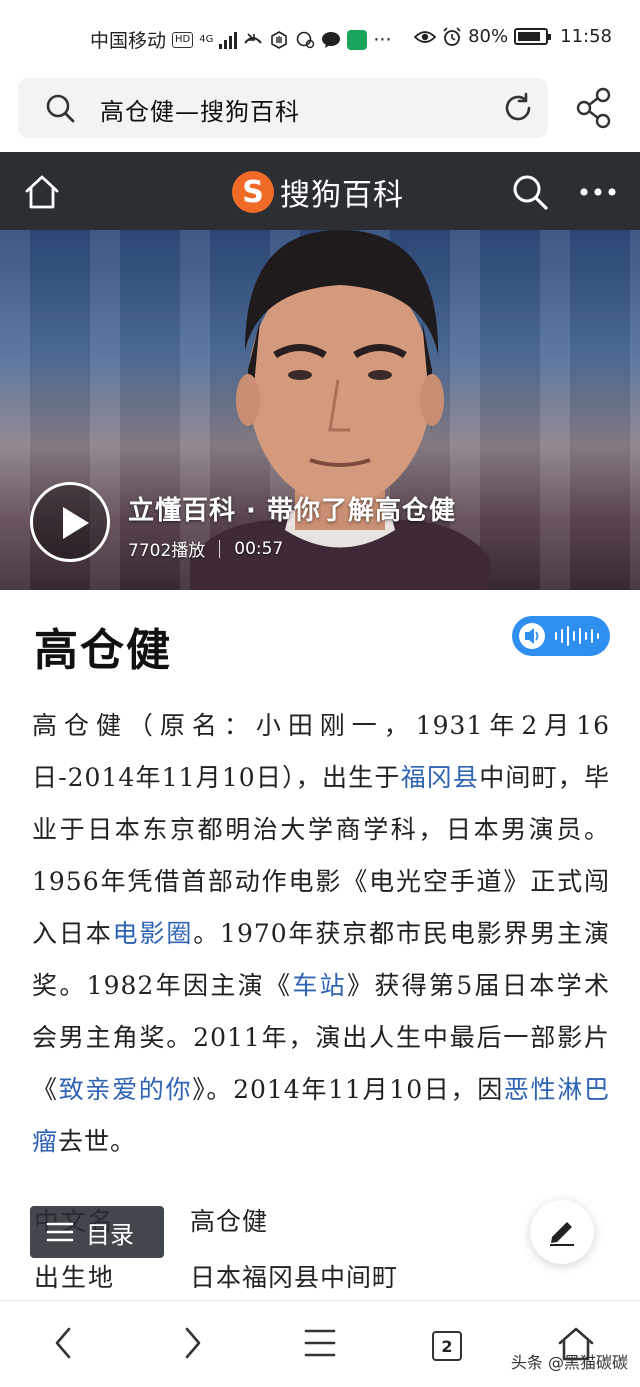  I want to click on address-bar: 高仓健—搜狗百科, so click(283, 108).